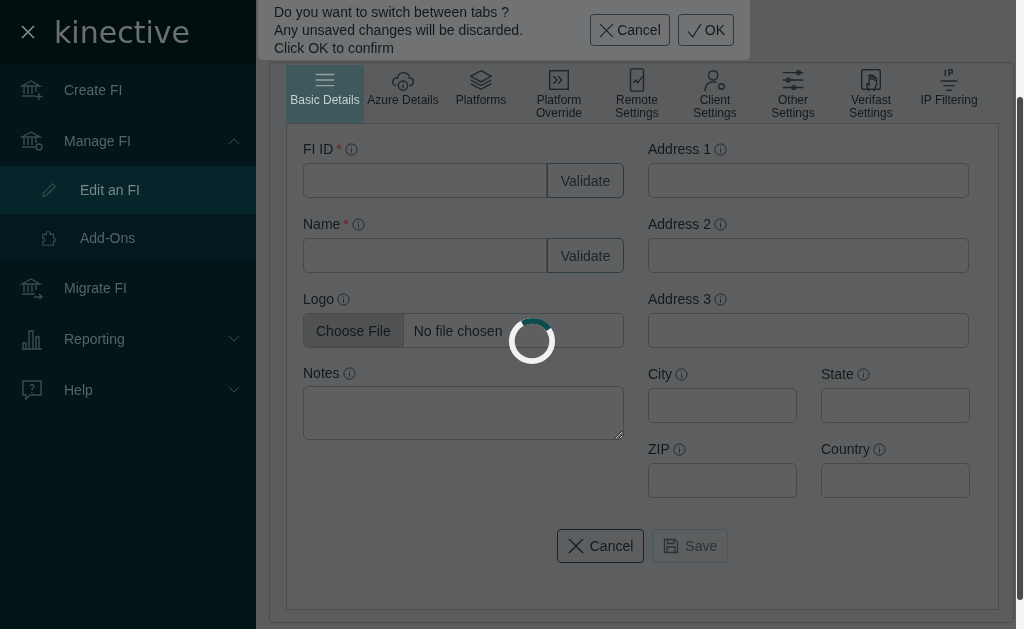 The image size is (1024, 629). What do you see at coordinates (637, 94) in the screenshot?
I see `tab: Remote Settings` at bounding box center [637, 94].